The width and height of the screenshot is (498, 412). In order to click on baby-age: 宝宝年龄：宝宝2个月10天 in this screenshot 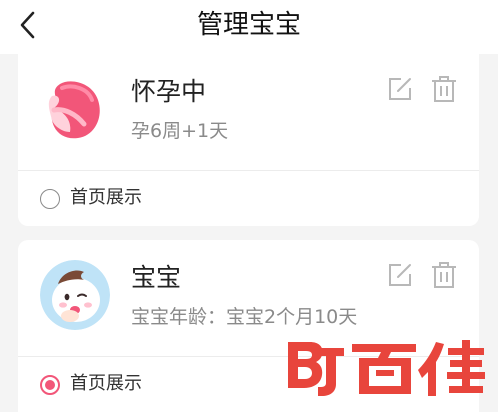, I will do `click(244, 317)`.